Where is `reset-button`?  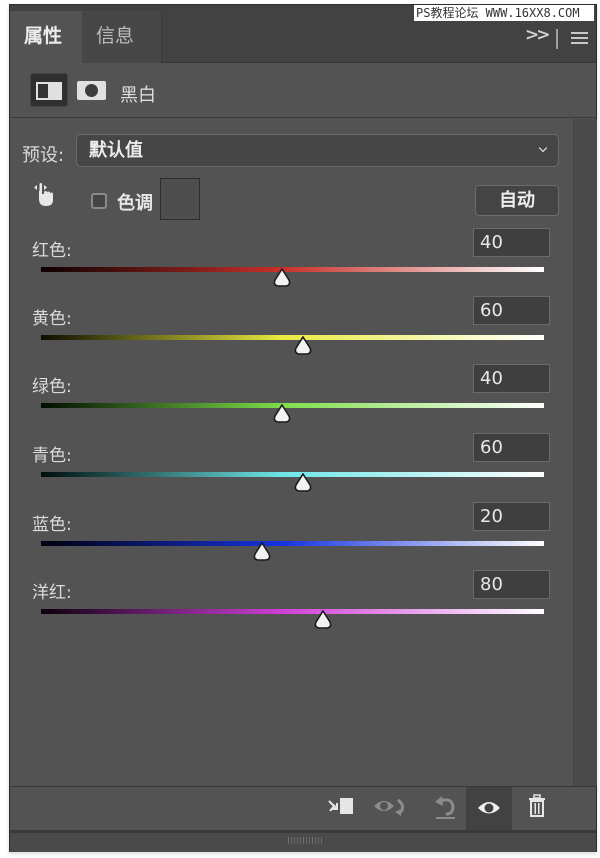 reset-button is located at coordinates (445, 808).